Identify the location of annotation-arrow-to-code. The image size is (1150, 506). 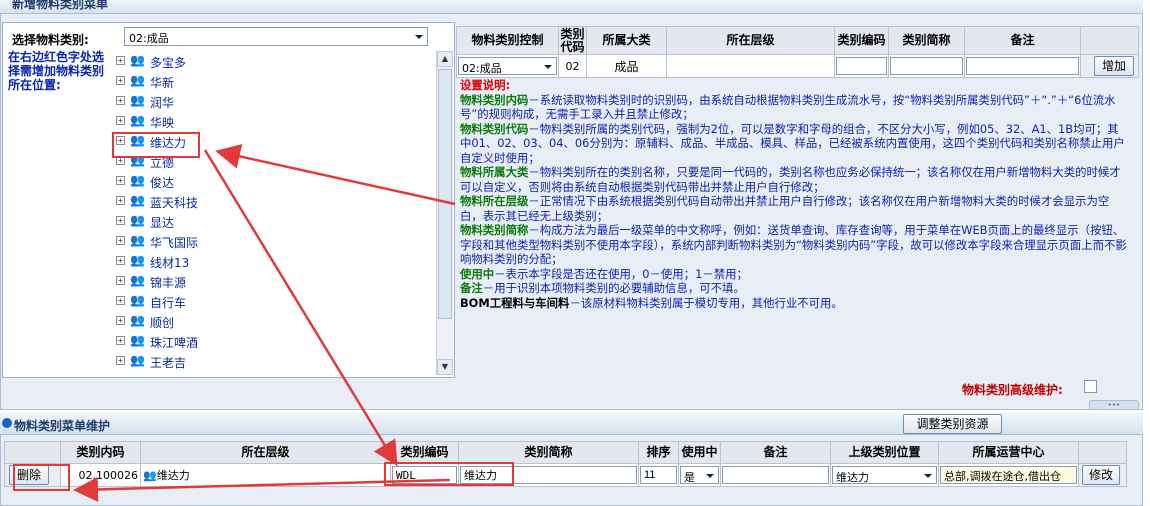
(300, 308).